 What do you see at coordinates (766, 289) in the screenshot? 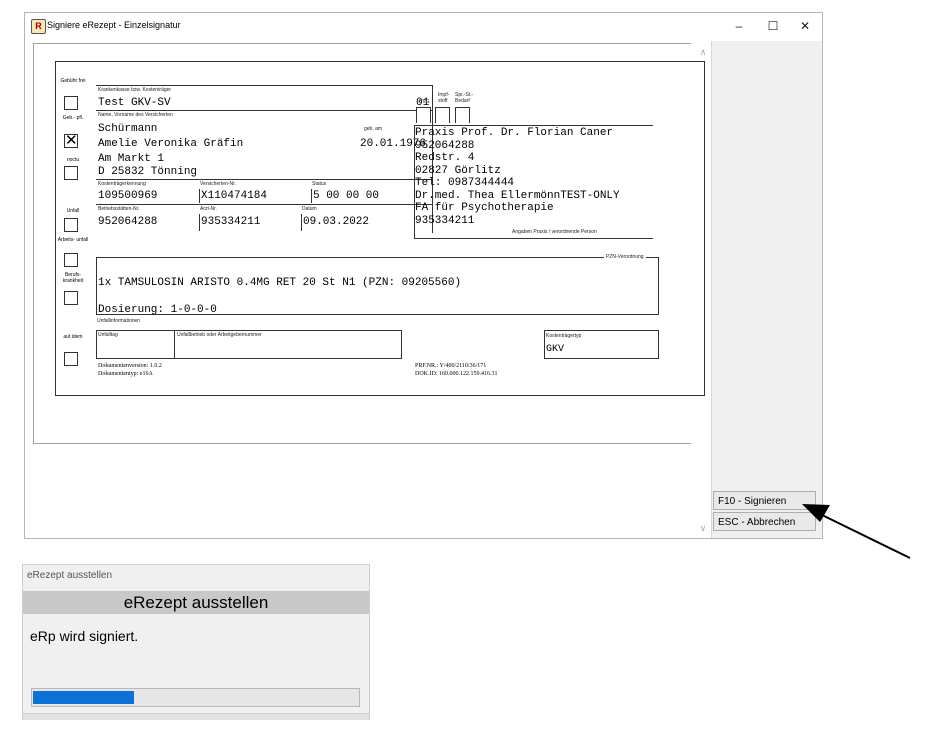
I see `action-panel` at bounding box center [766, 289].